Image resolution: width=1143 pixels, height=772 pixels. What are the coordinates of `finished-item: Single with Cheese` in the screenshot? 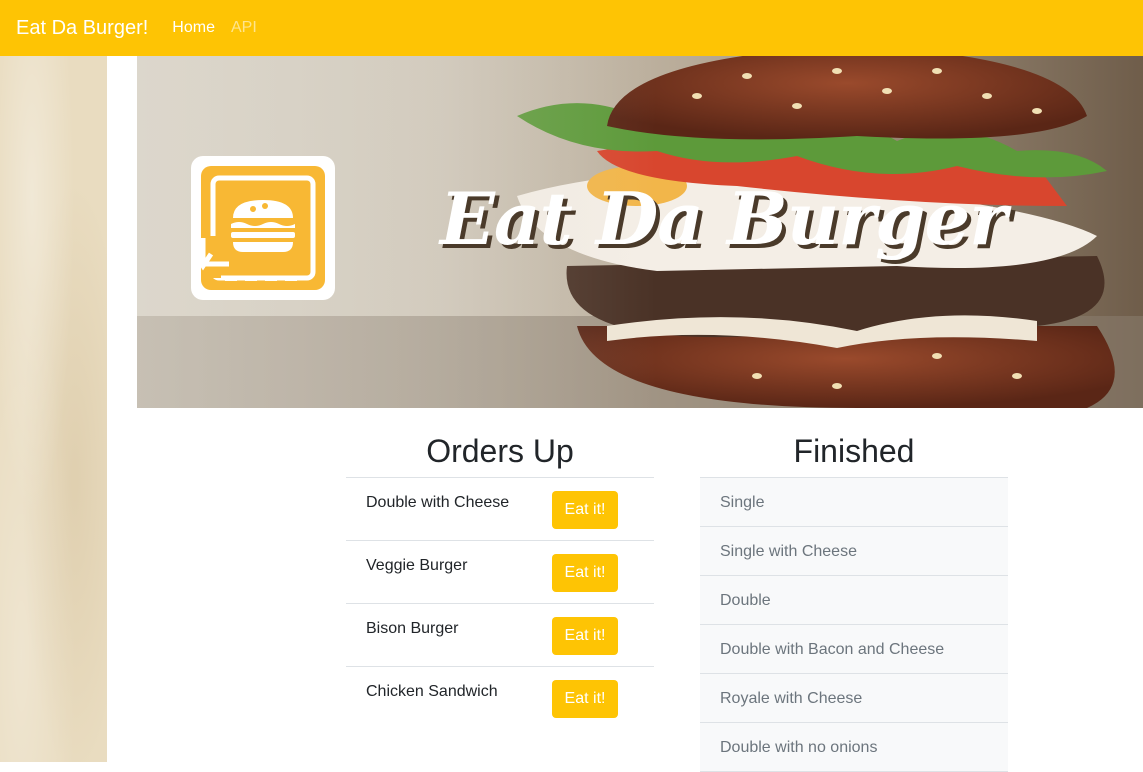 It's located at (854, 551).